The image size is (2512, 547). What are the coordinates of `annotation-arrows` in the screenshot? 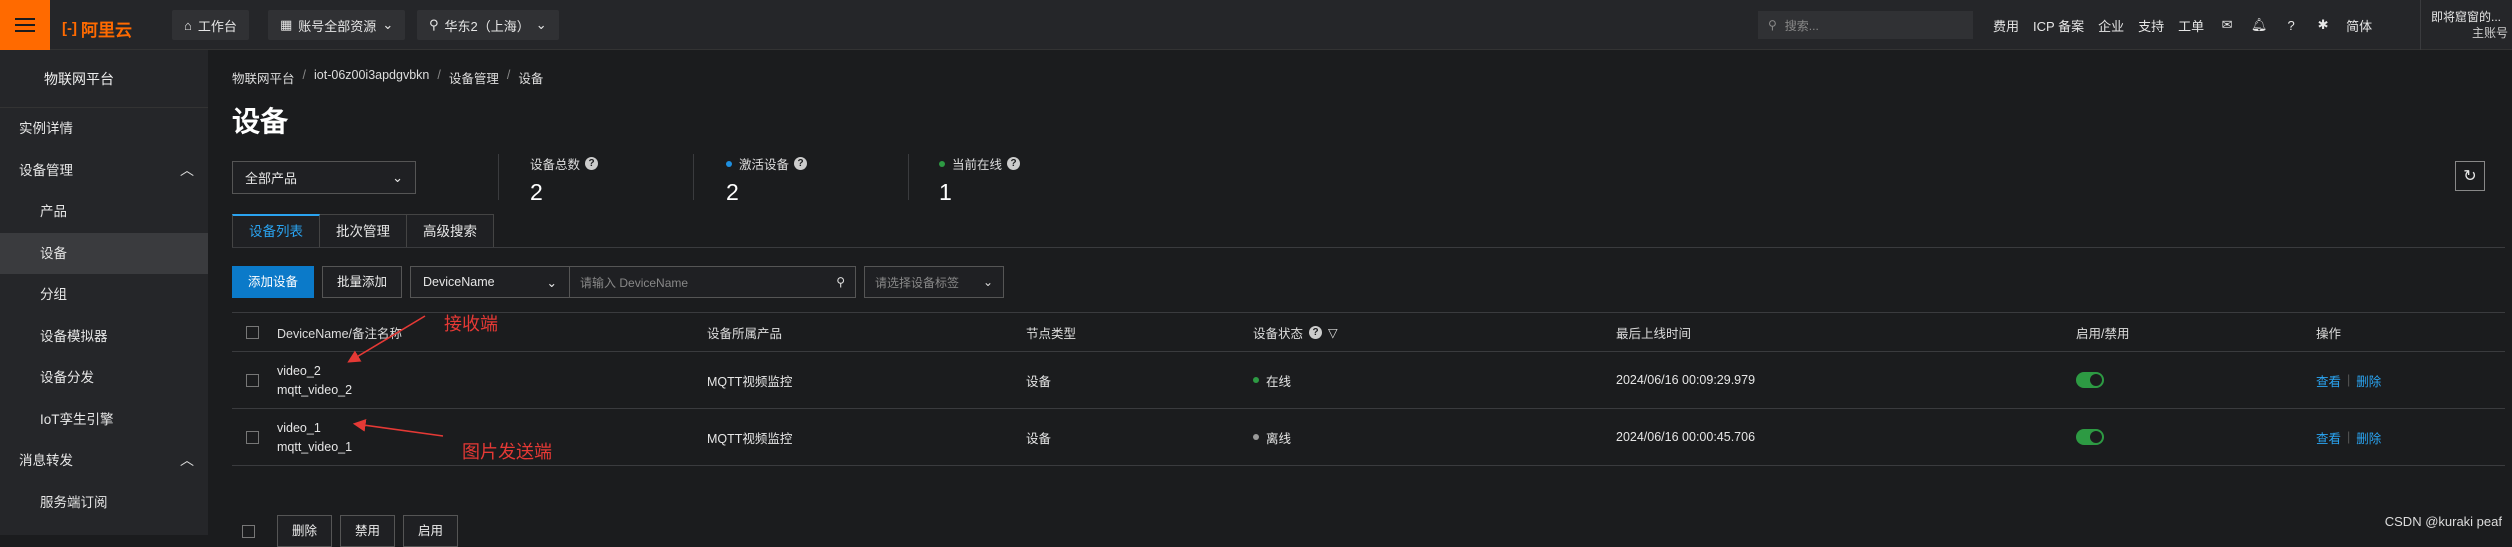 It's located at (395, 376).